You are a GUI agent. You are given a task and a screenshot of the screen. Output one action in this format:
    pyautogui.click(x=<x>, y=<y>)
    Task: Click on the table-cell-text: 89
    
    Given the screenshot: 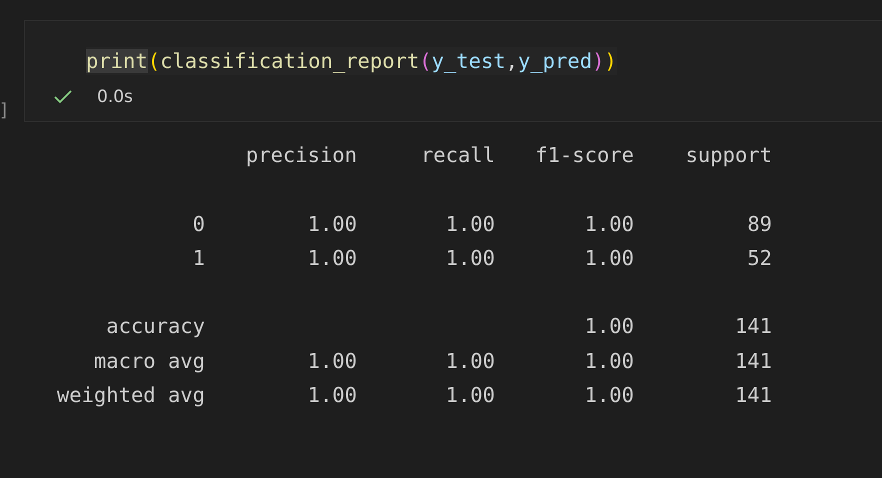 What is the action you would take?
    pyautogui.click(x=759, y=224)
    